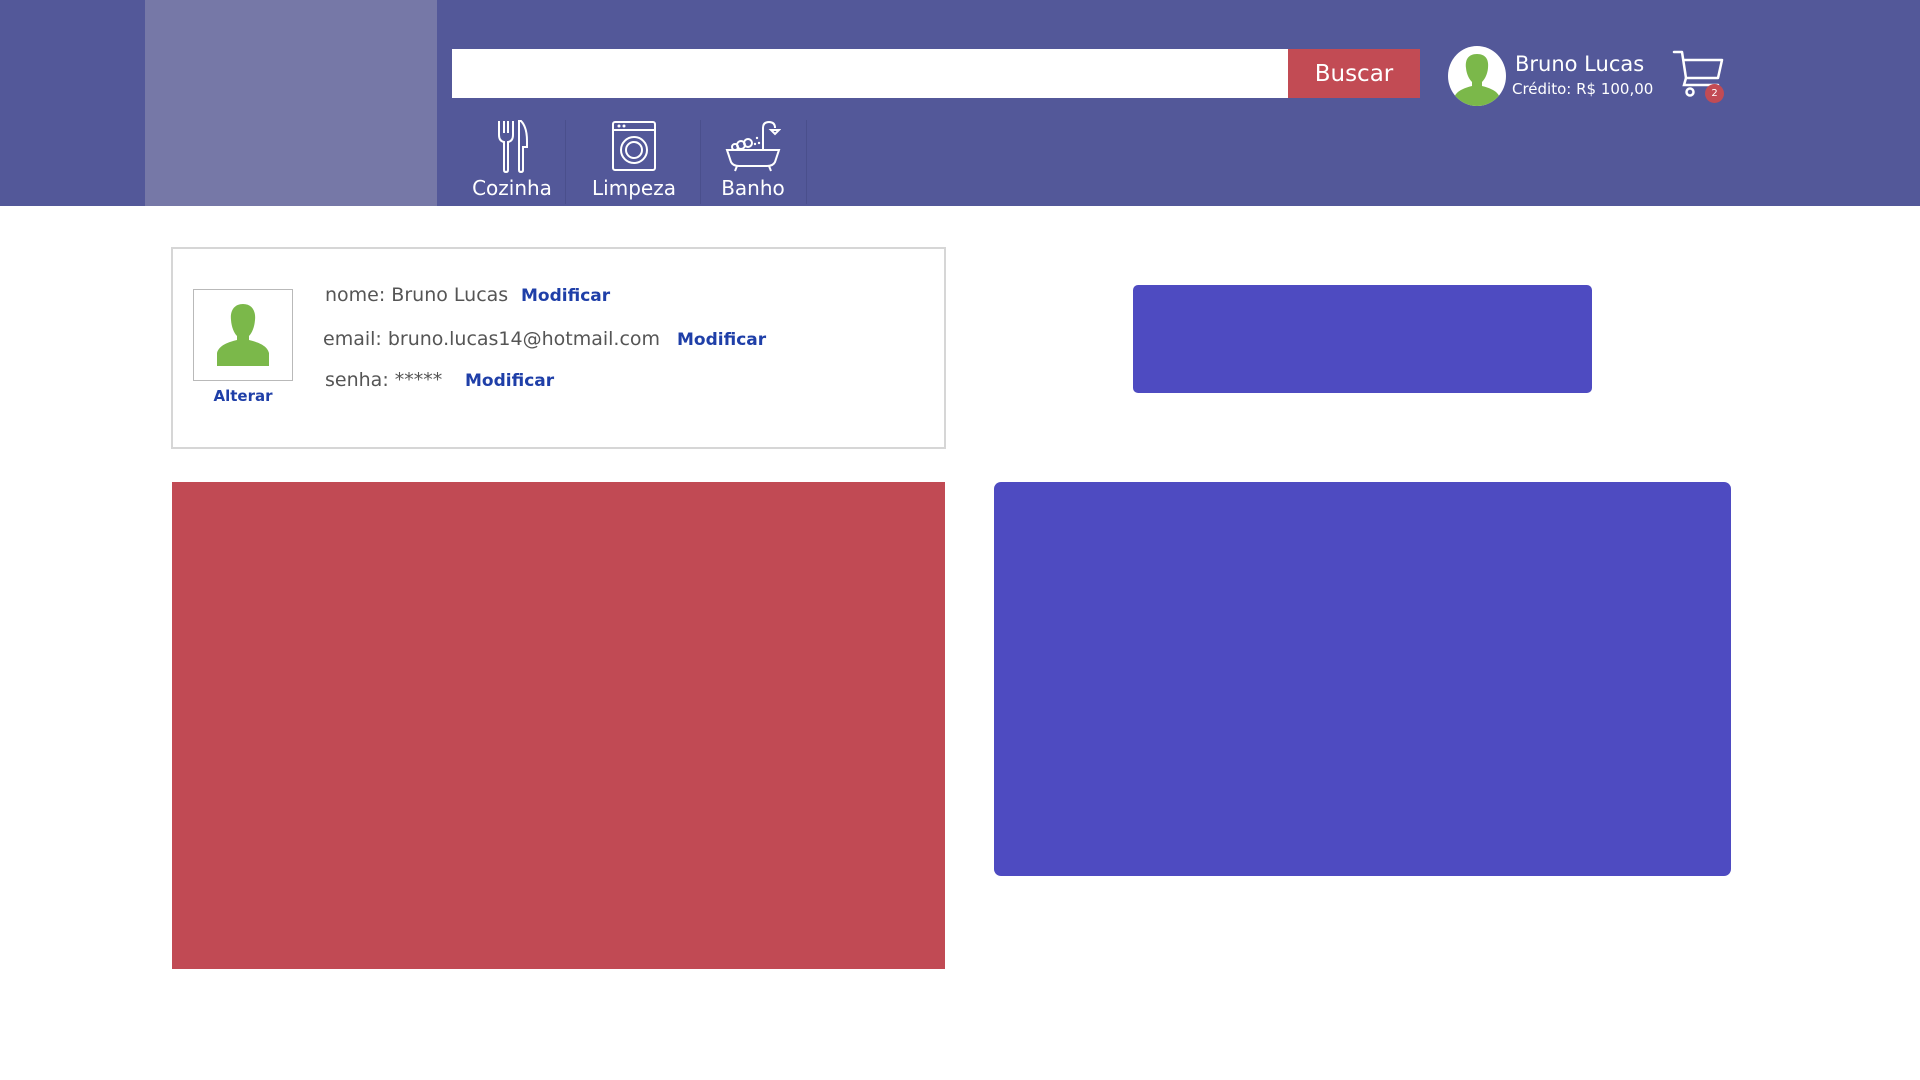 The height and width of the screenshot is (1080, 1920). What do you see at coordinates (417, 295) in the screenshot?
I see `name-field: nome: Bruno Lucas` at bounding box center [417, 295].